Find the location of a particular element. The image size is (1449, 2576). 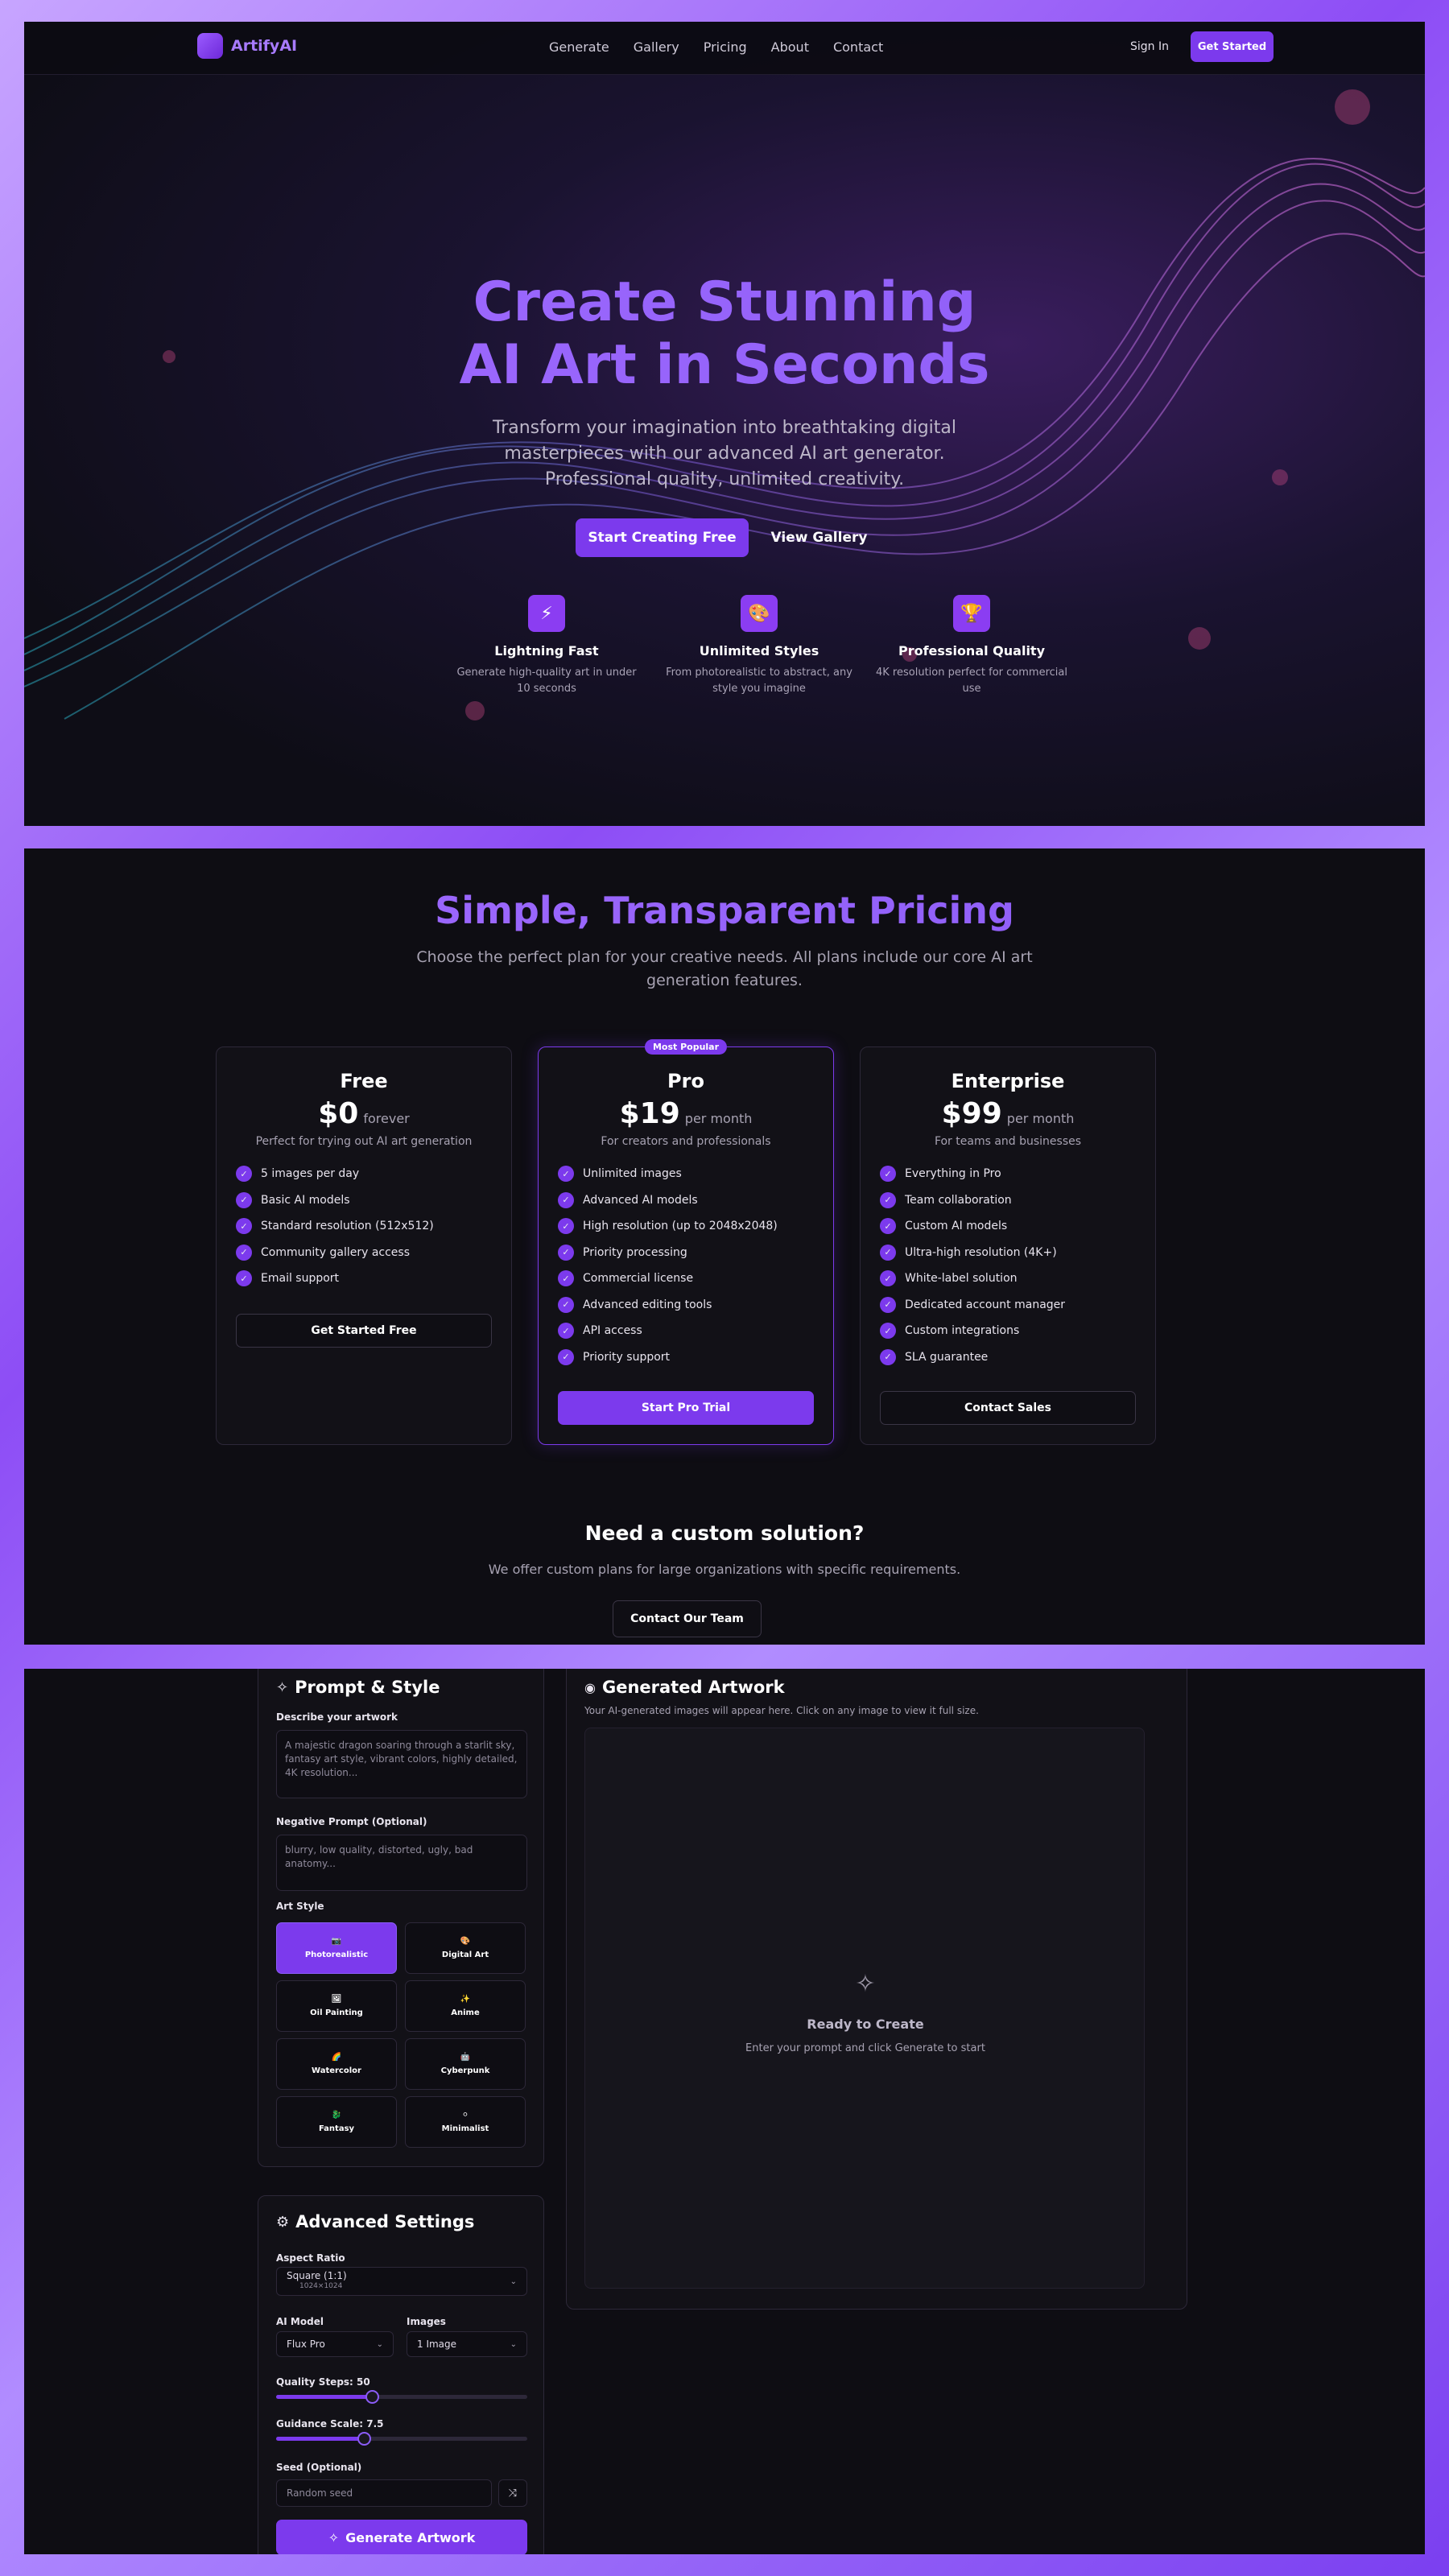

feature-text: Priority support is located at coordinates (627, 1357).